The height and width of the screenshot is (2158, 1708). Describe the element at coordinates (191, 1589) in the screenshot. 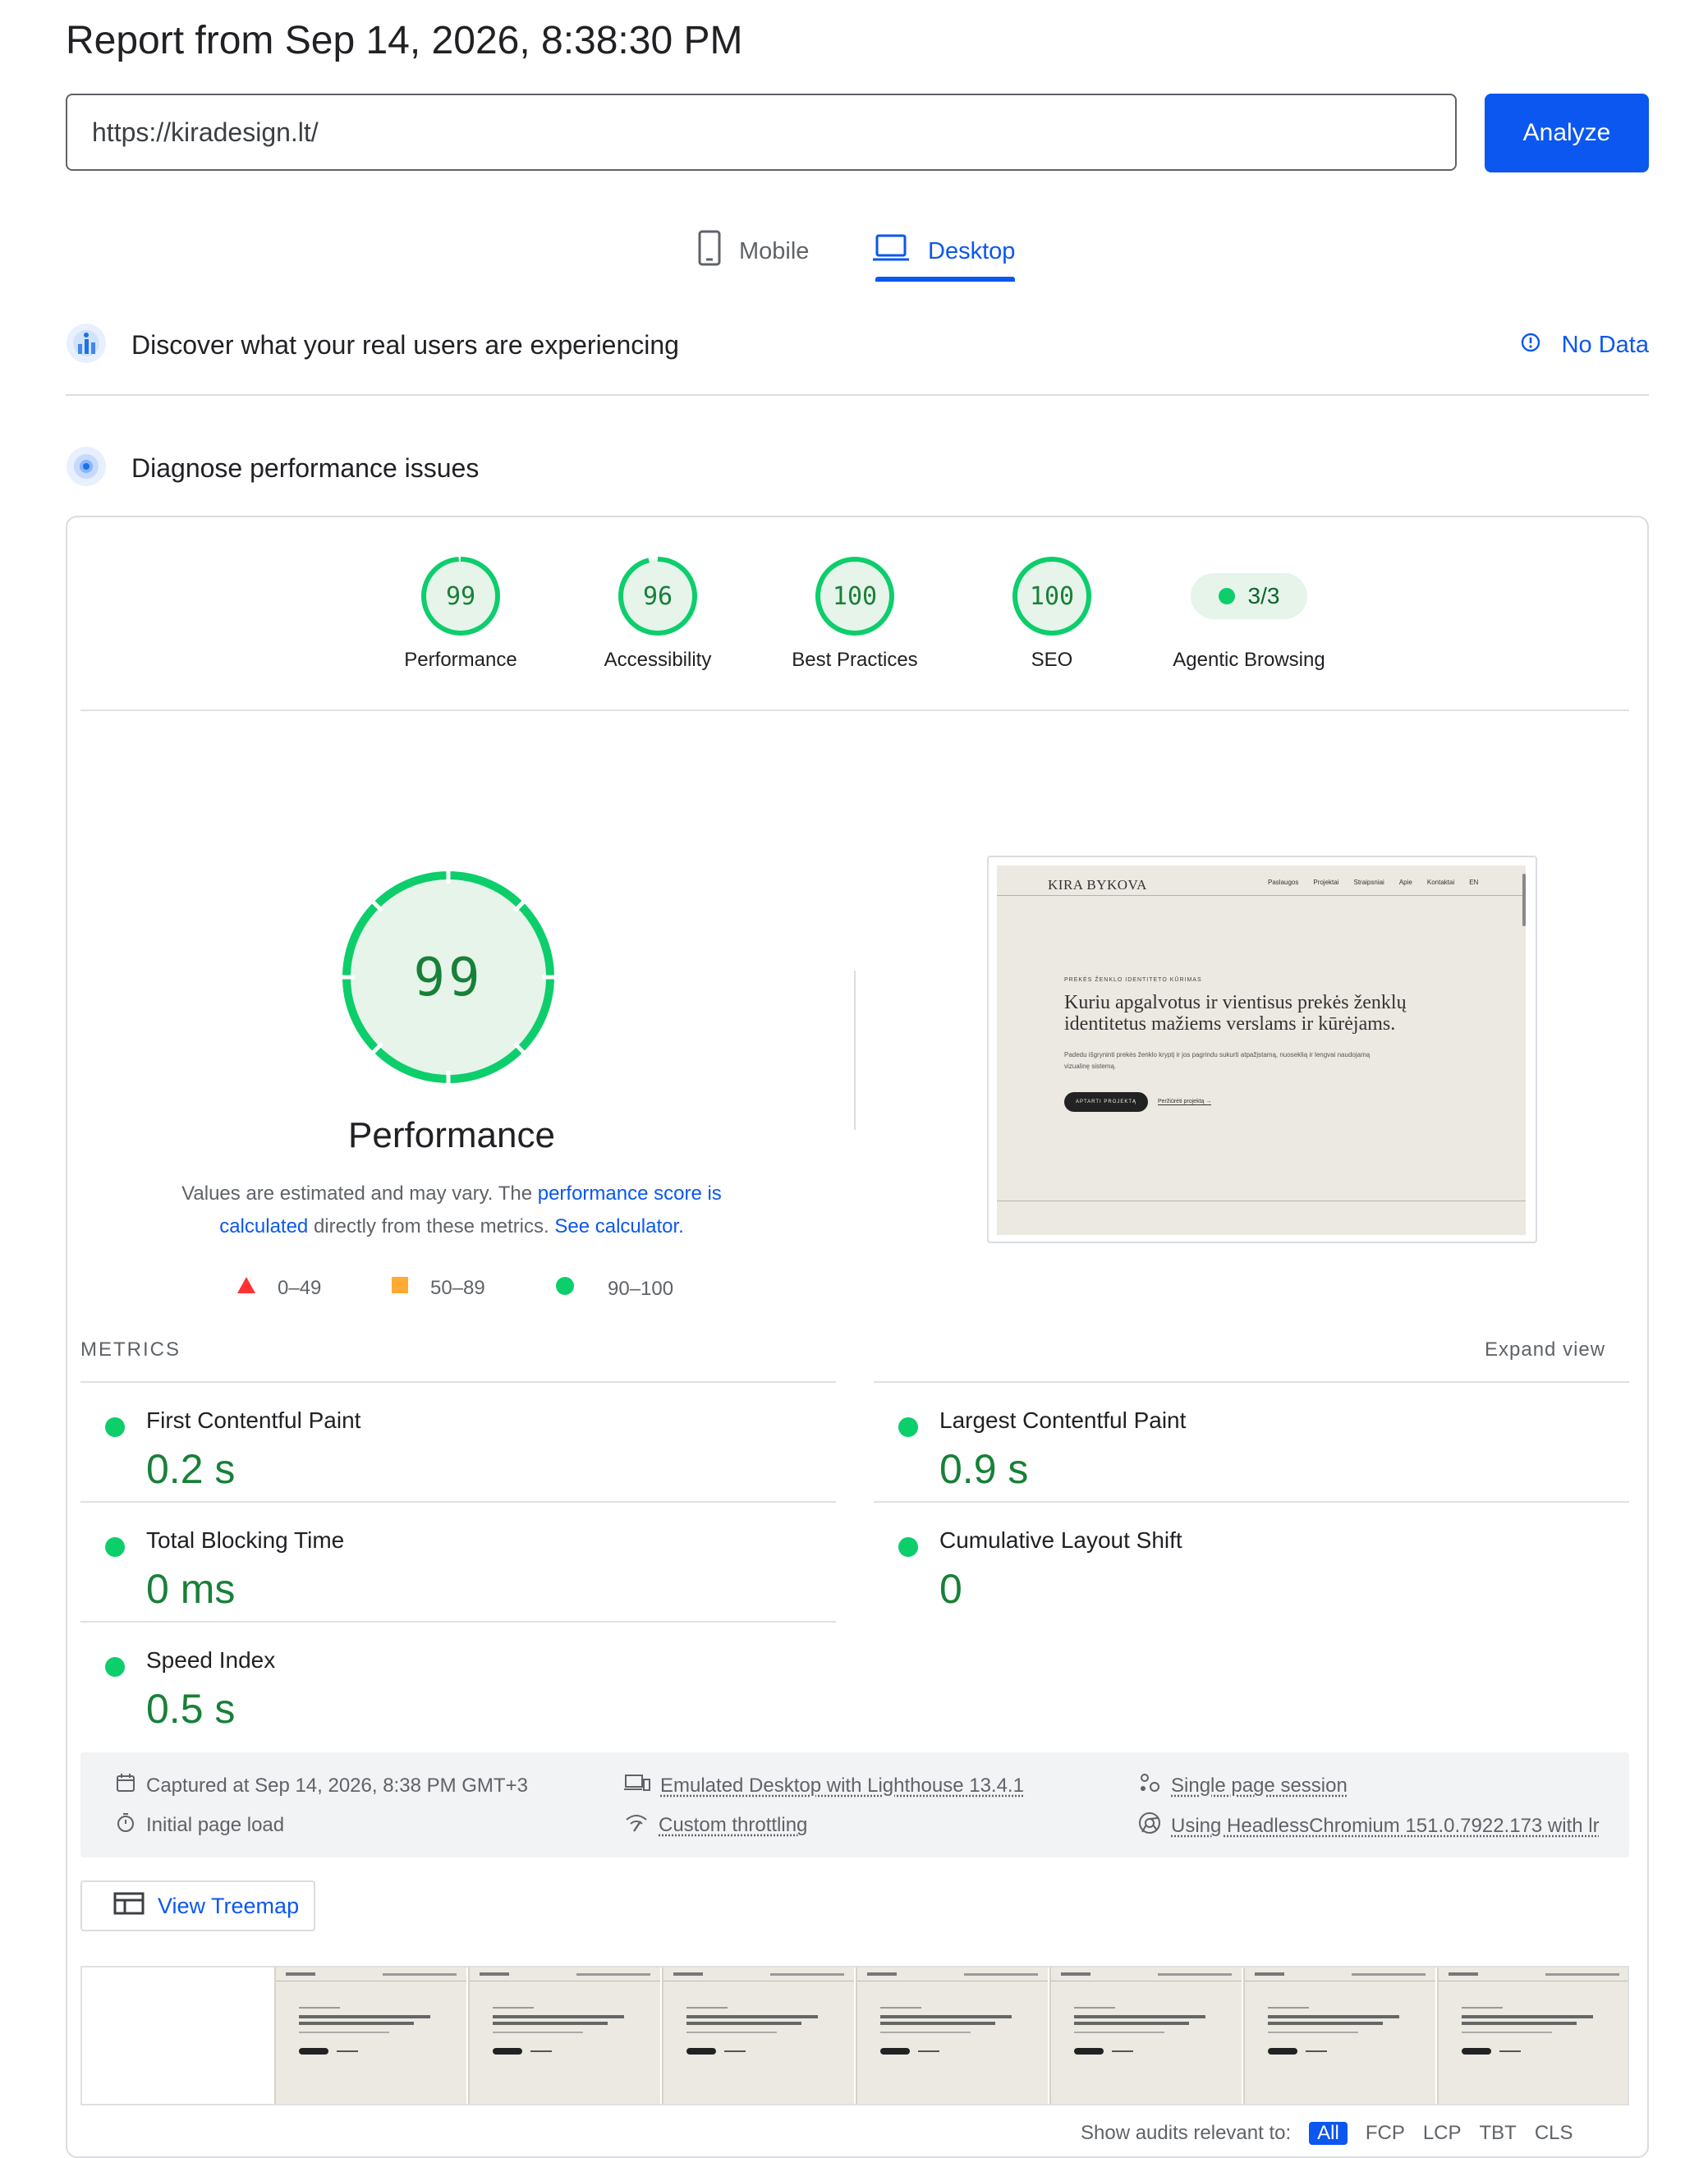

I see `metric-value: 0 ms` at that location.